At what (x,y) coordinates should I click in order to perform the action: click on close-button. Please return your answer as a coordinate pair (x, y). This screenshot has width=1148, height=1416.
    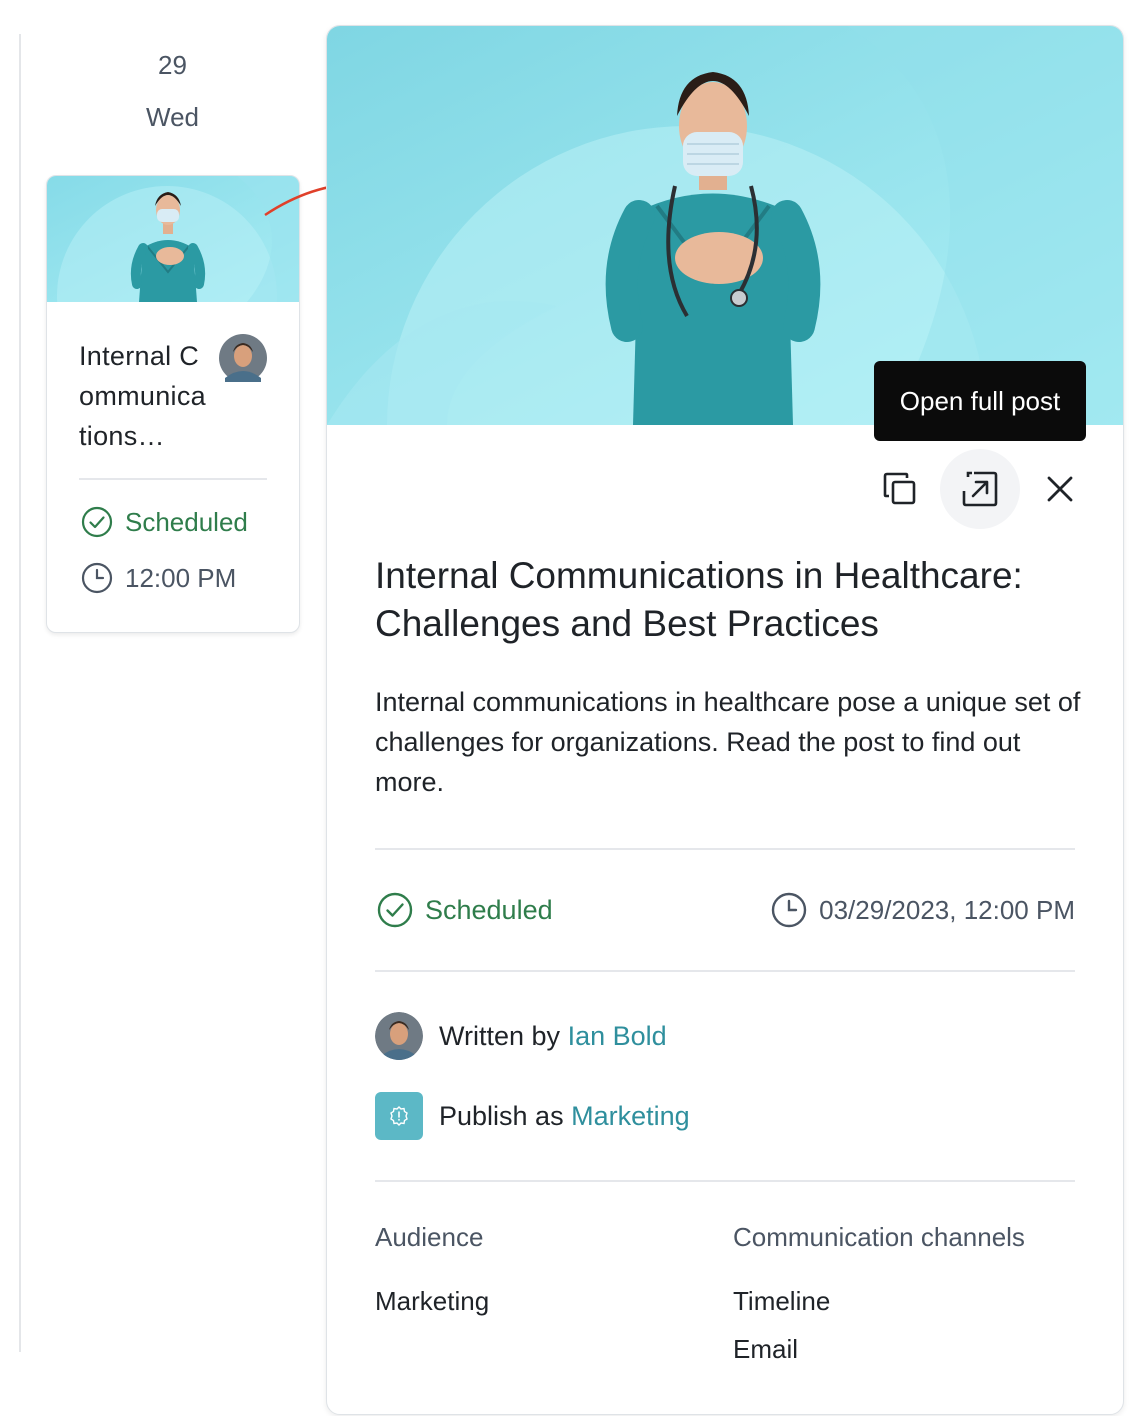
    Looking at the image, I should click on (1060, 489).